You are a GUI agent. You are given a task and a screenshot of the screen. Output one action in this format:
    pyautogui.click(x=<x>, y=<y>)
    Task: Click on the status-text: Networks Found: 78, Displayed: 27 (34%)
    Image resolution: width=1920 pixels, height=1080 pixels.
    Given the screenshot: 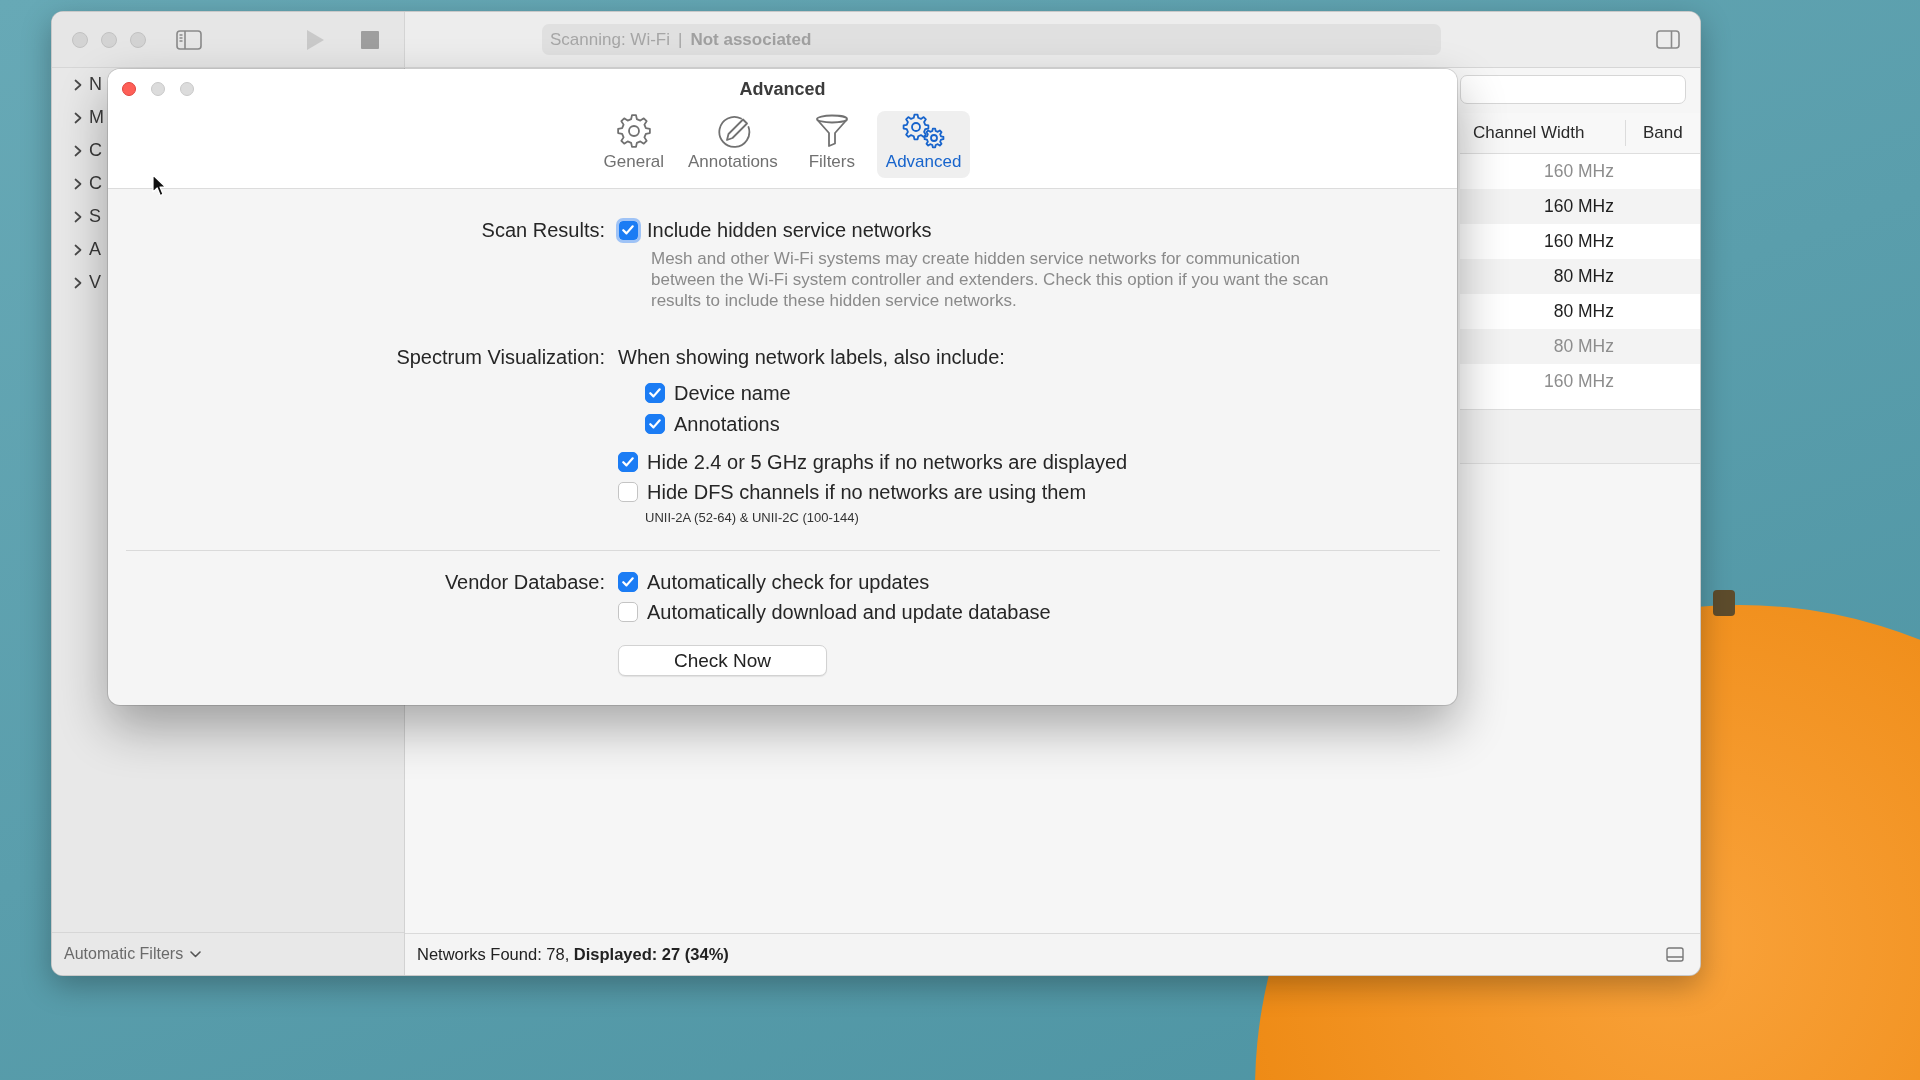 What is the action you would take?
    pyautogui.click(x=573, y=954)
    